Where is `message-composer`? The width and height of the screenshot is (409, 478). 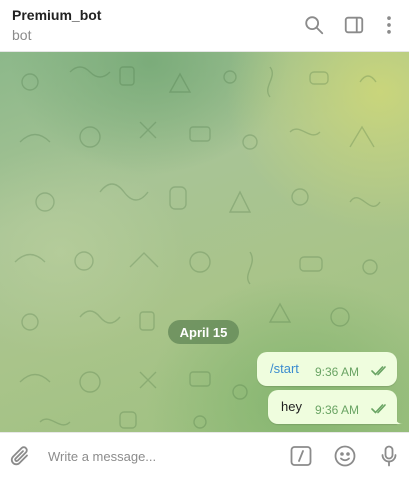
message-composer is located at coordinates (204, 455).